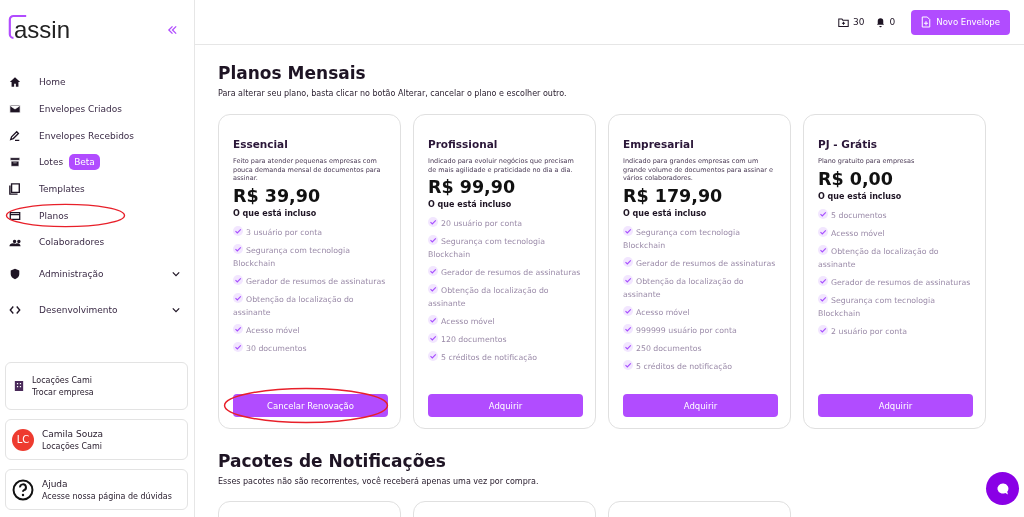 This screenshot has width=1024, height=517. What do you see at coordinates (15, 109) in the screenshot?
I see `mail-icon` at bounding box center [15, 109].